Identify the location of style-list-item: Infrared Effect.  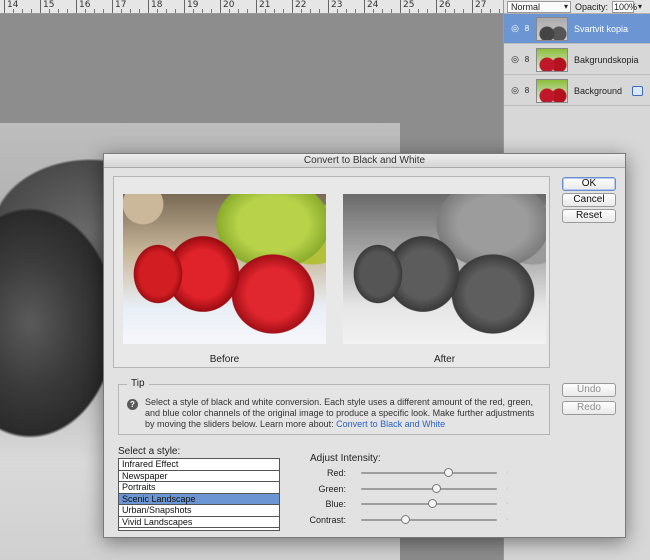
(199, 465).